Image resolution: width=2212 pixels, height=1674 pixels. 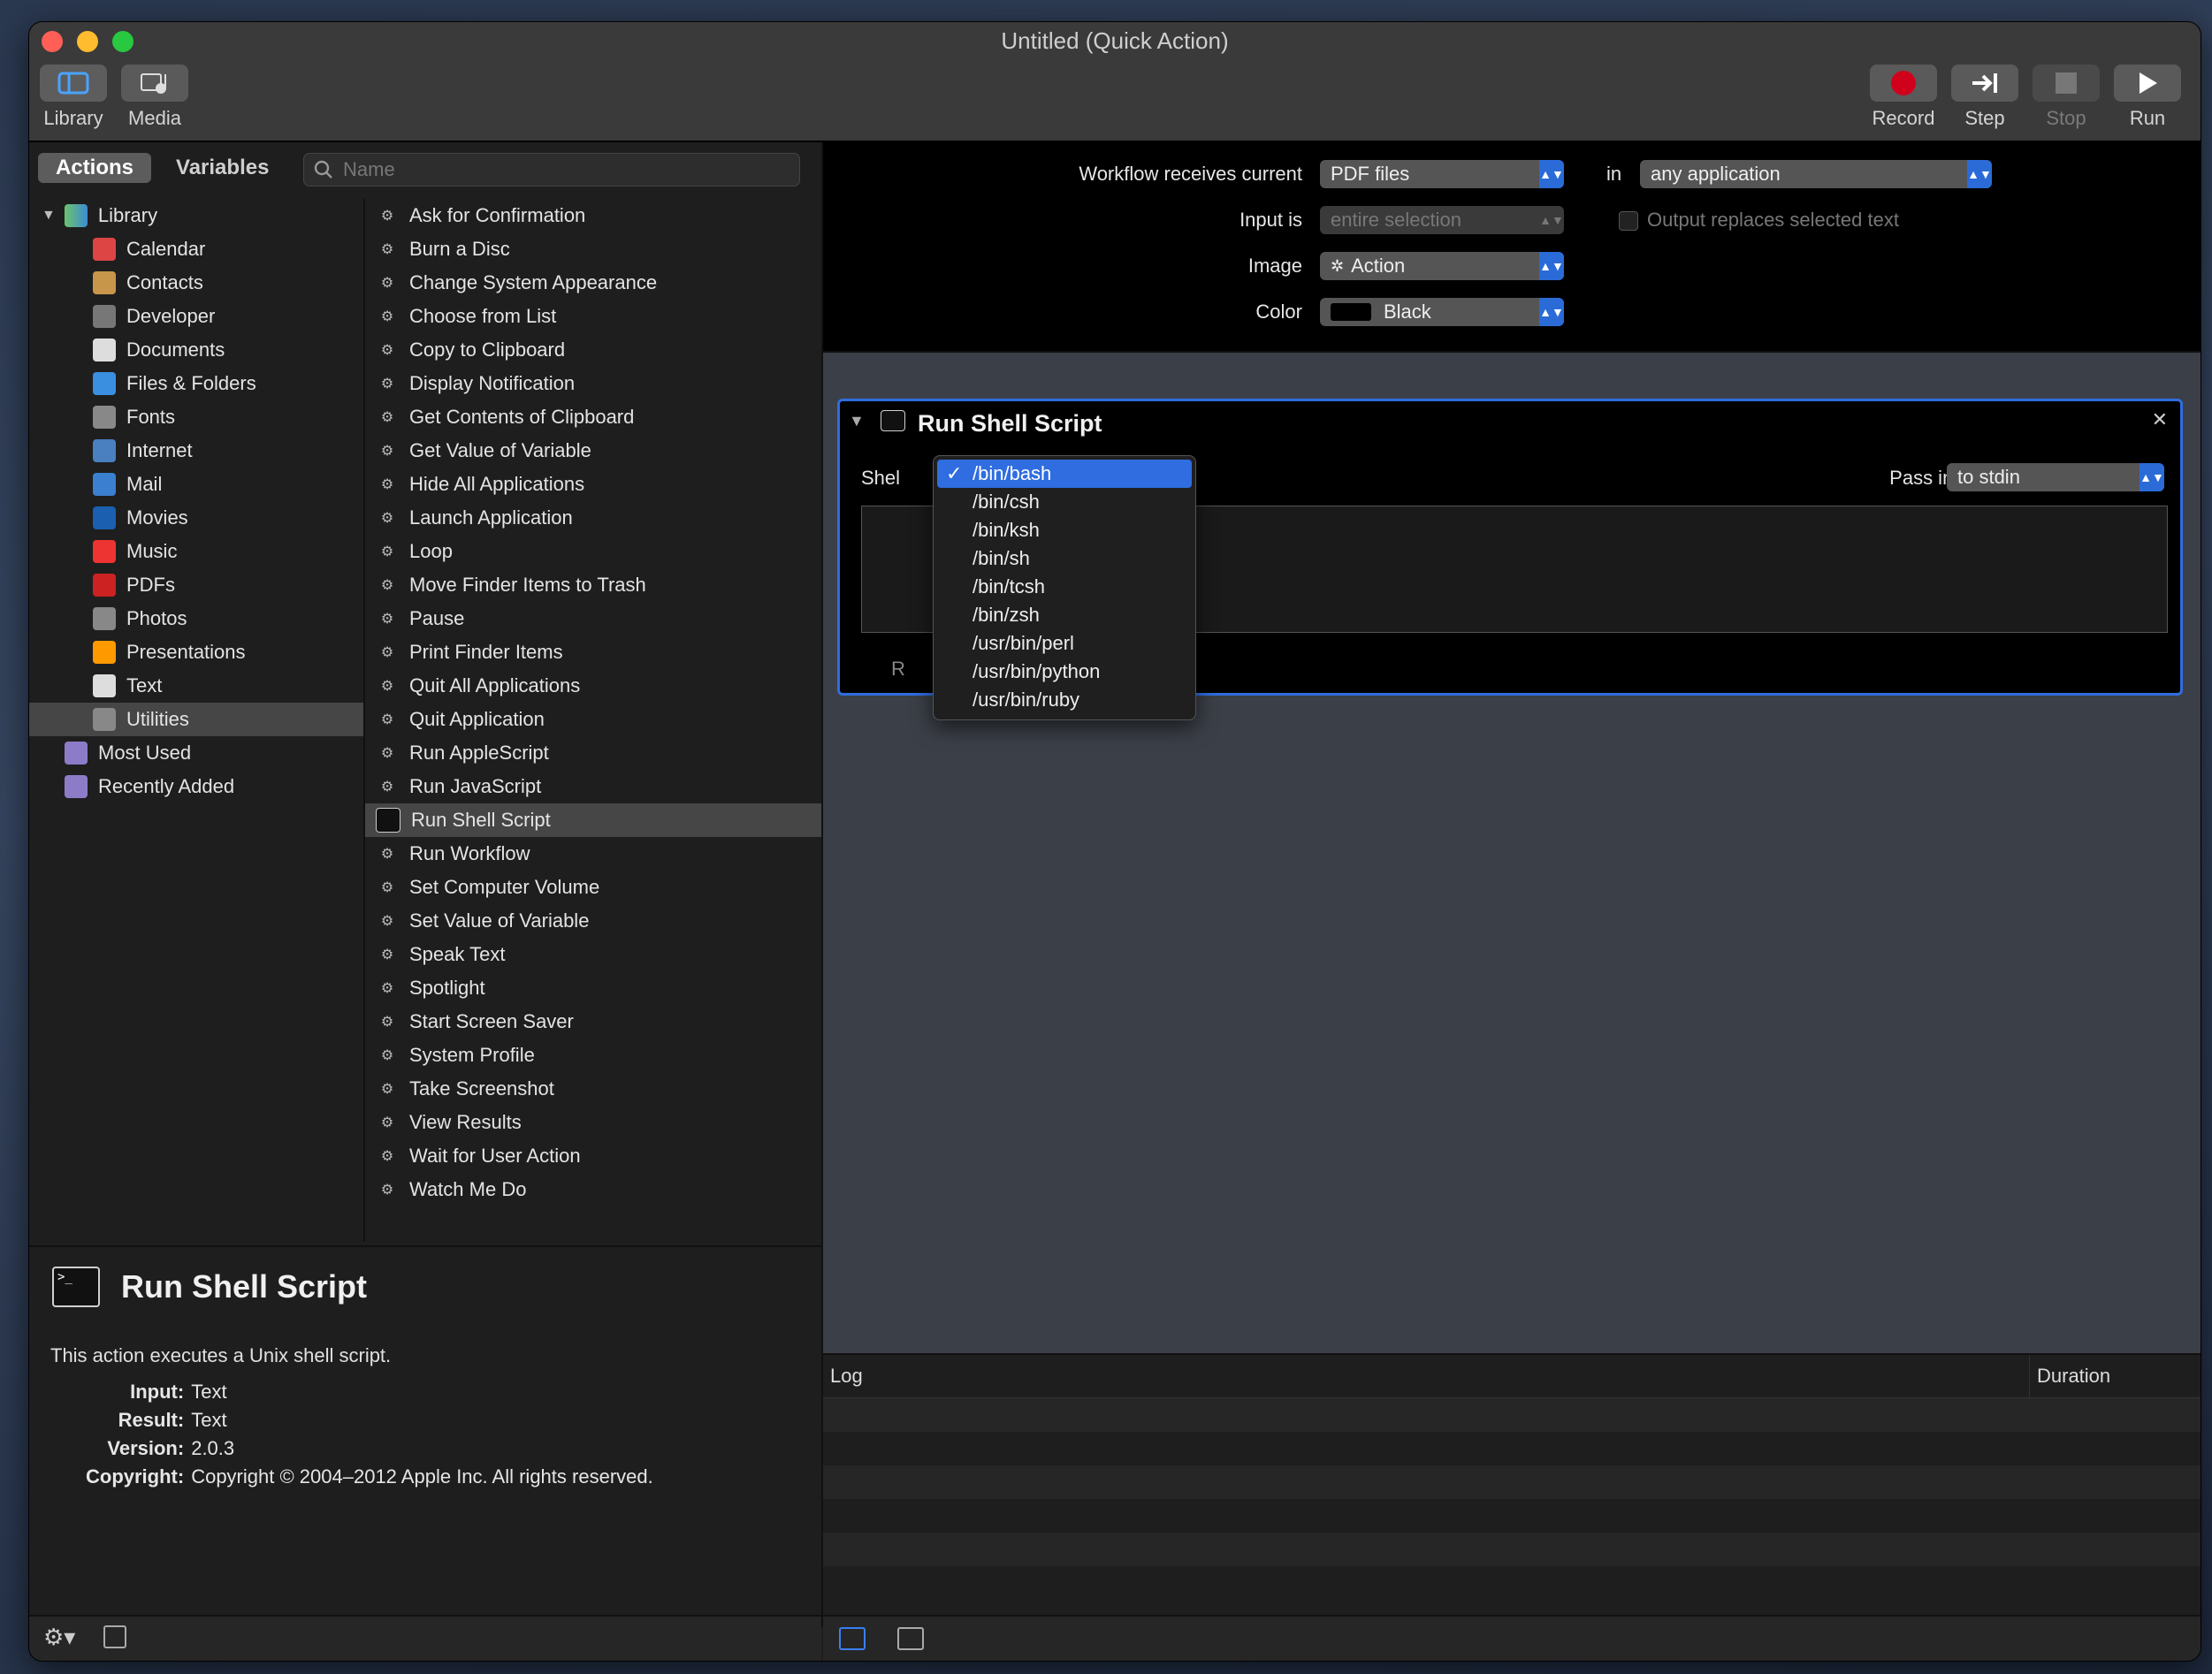 What do you see at coordinates (2055, 477) in the screenshot?
I see `pass-input-popup: to stdin ▲▼` at bounding box center [2055, 477].